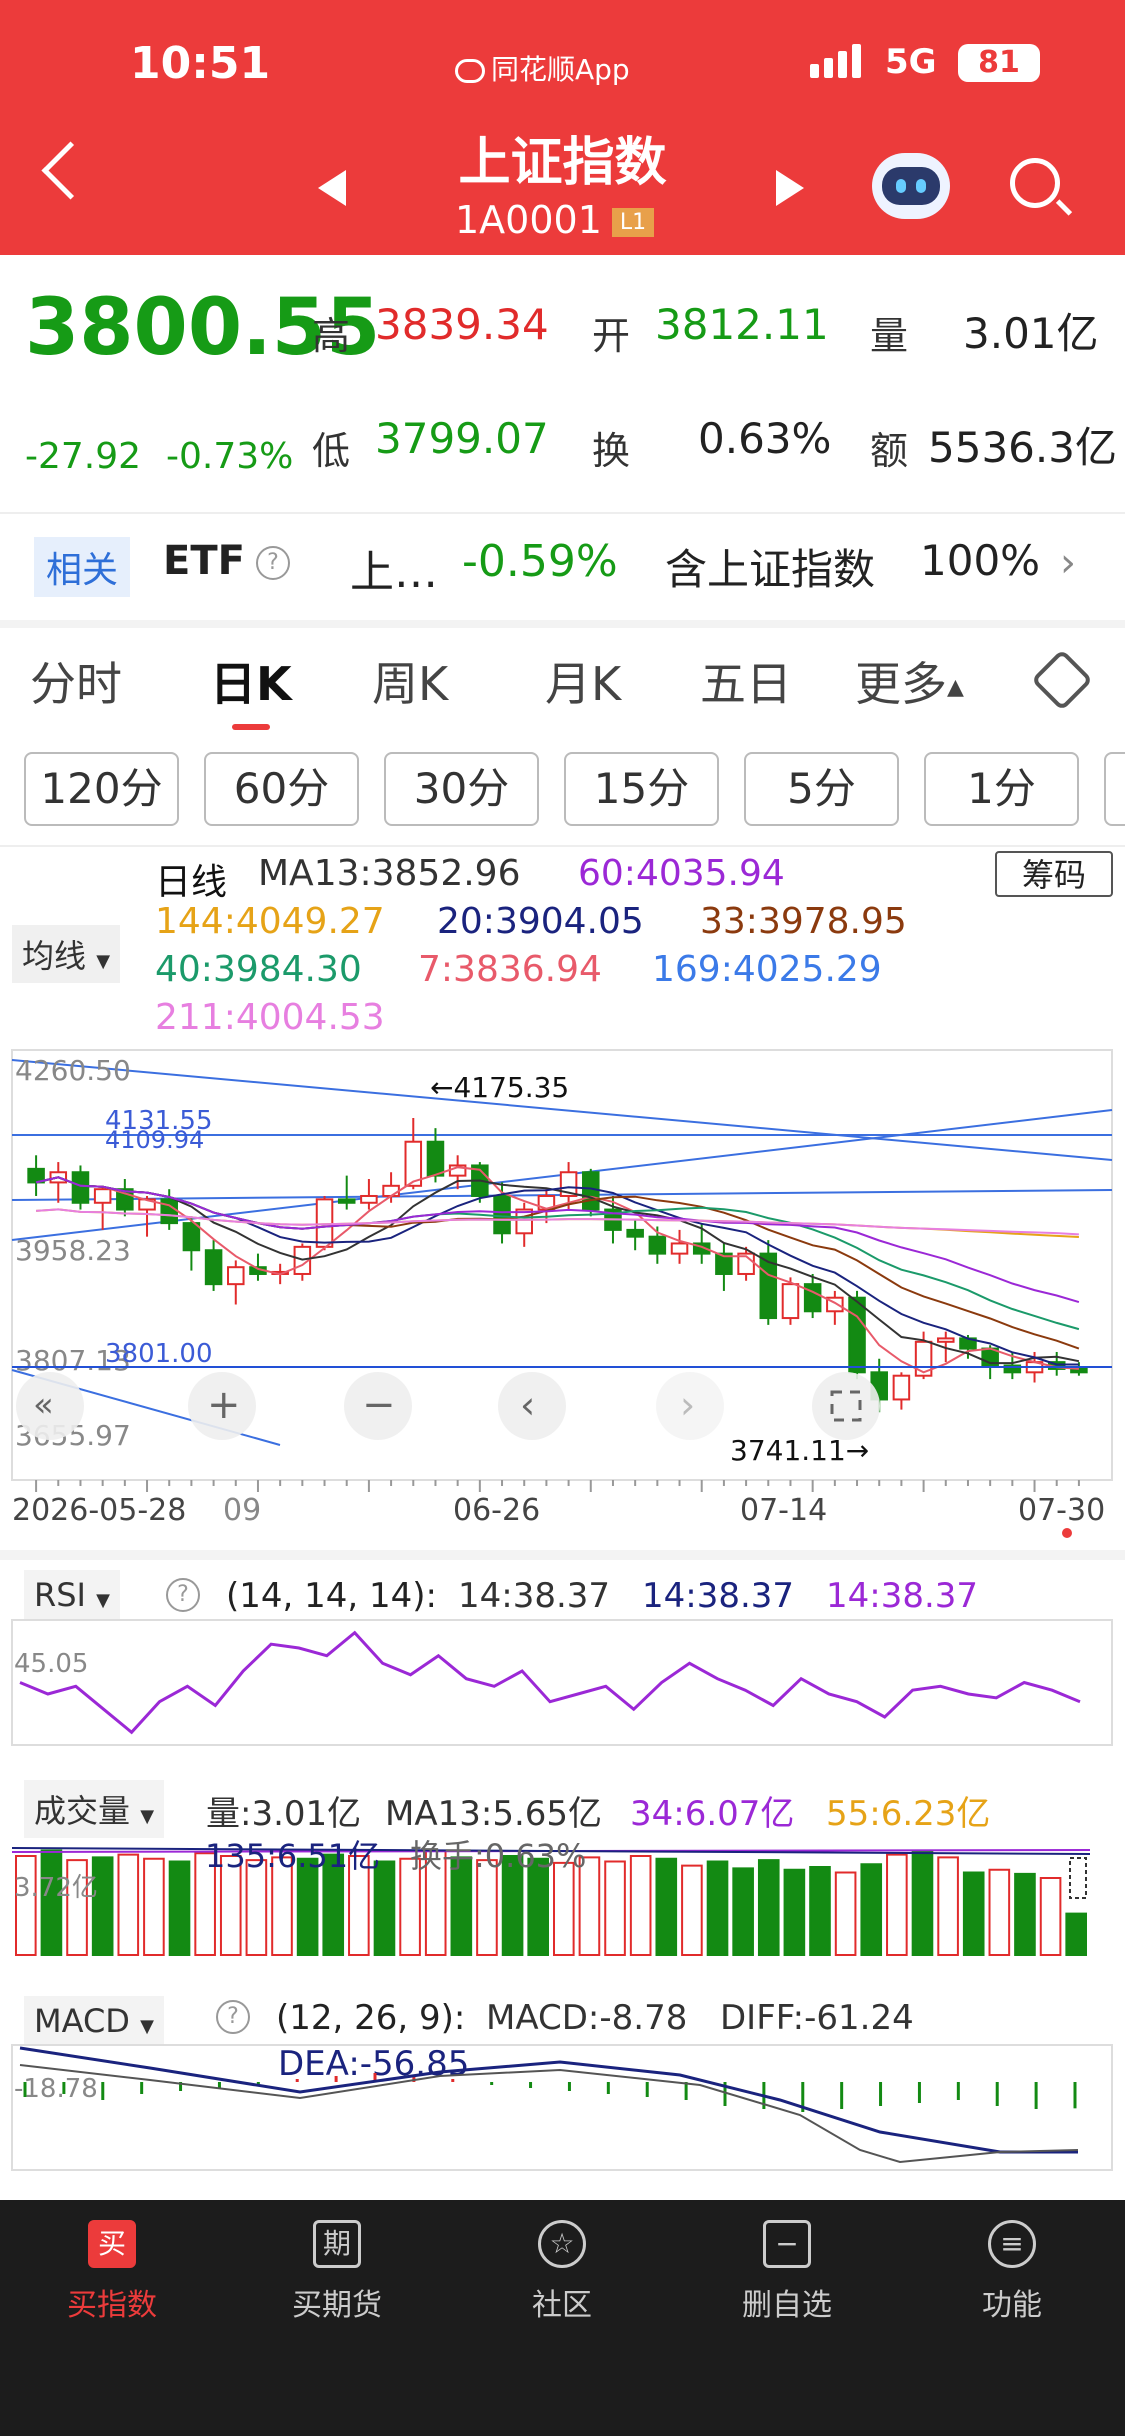 This screenshot has height=2436, width=1125. I want to click on ma-dropdown-label: 均线, so click(54, 956).